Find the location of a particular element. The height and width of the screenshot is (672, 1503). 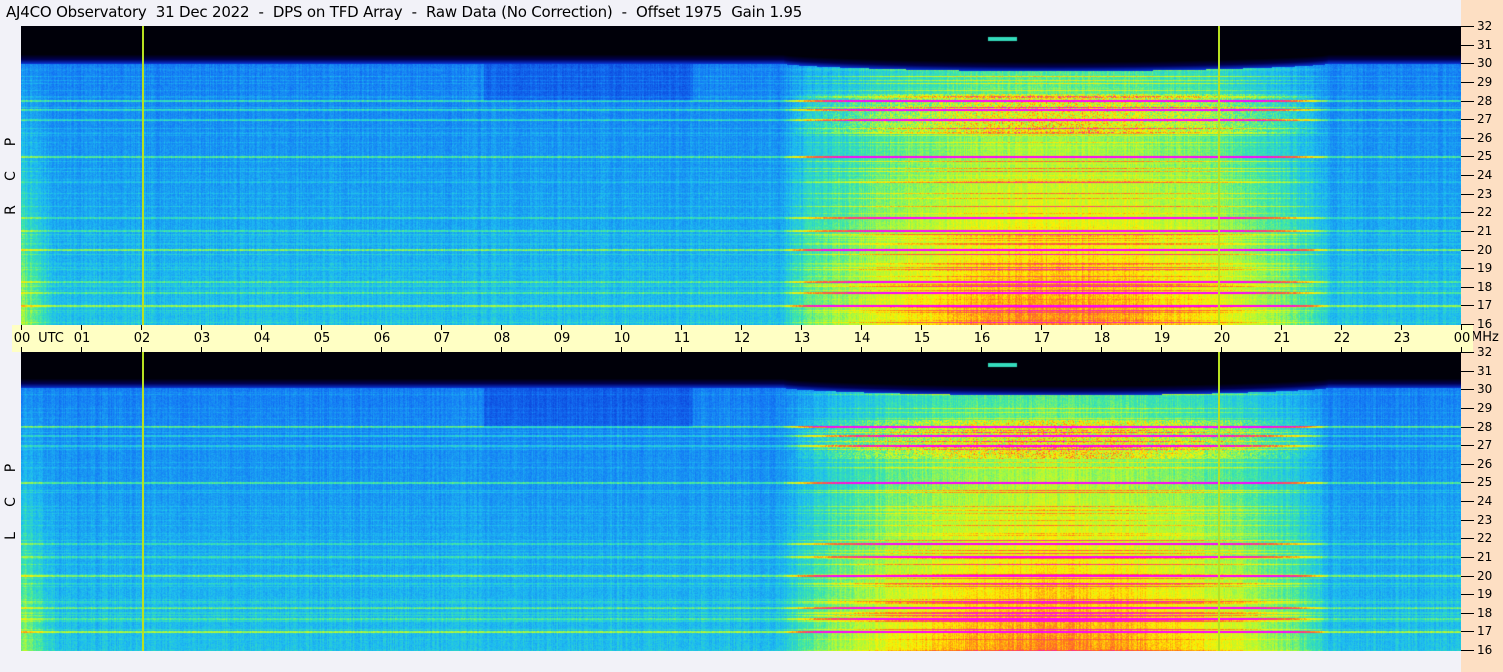

pol-letter: L is located at coordinates (11, 536).